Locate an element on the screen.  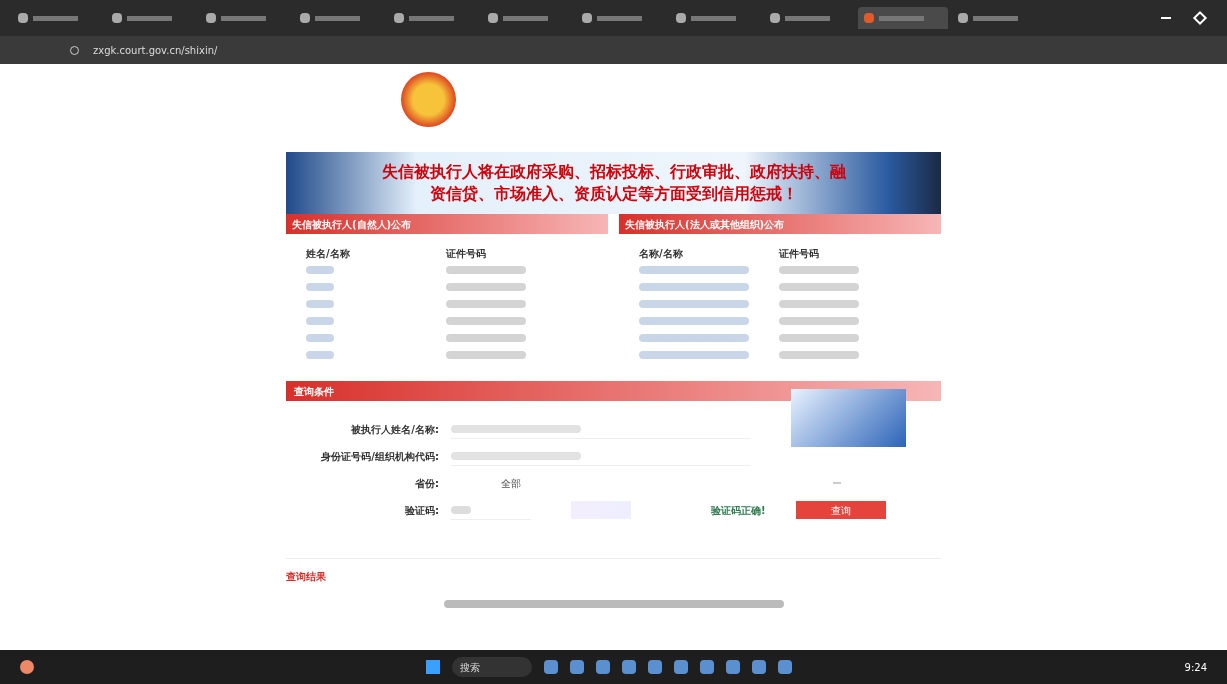
court-emblem is located at coordinates (428, 99).